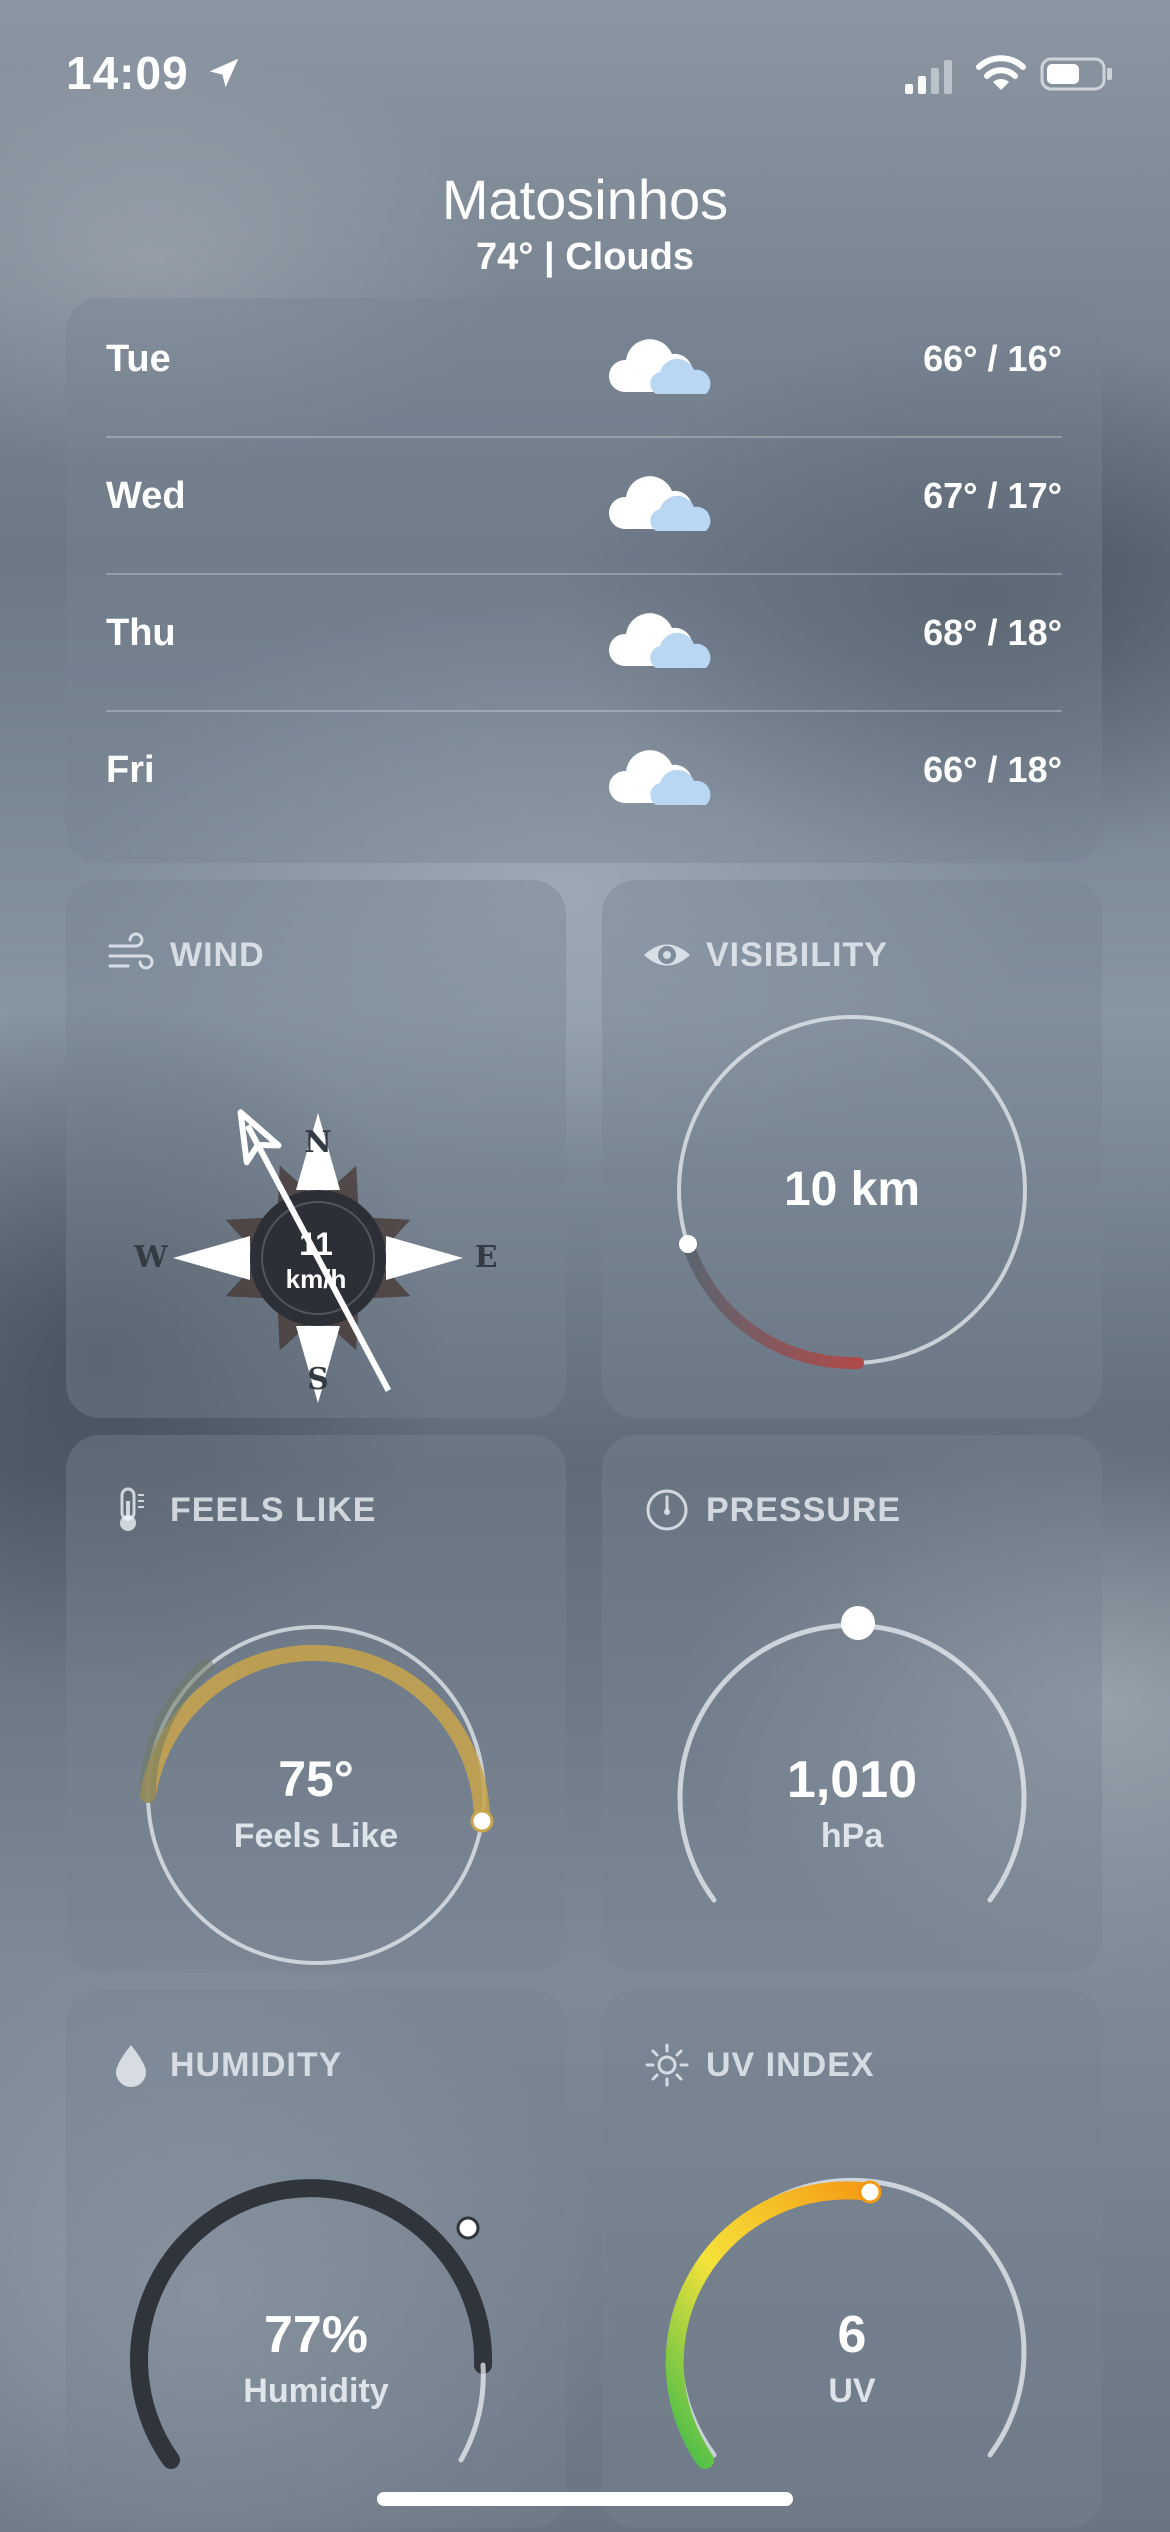  I want to click on feels-like-tile: FEELS LIKE 75° Feels Like, so click(316, 1704).